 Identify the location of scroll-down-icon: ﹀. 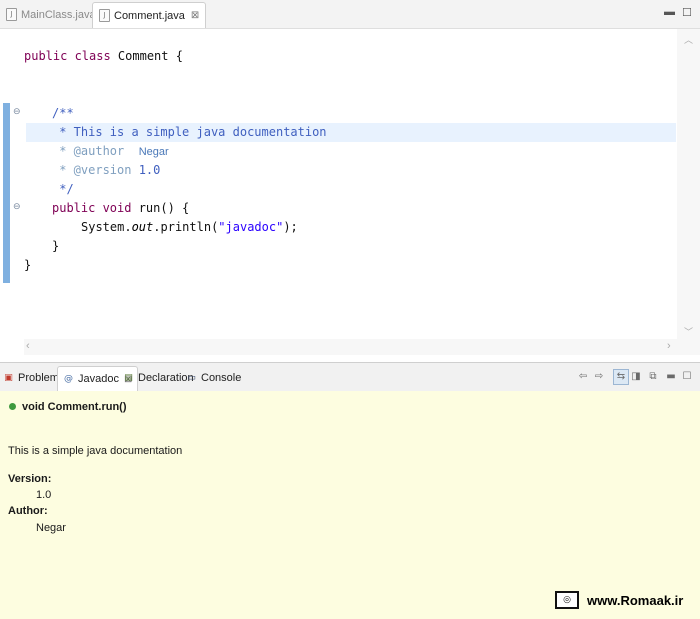
(688, 331).